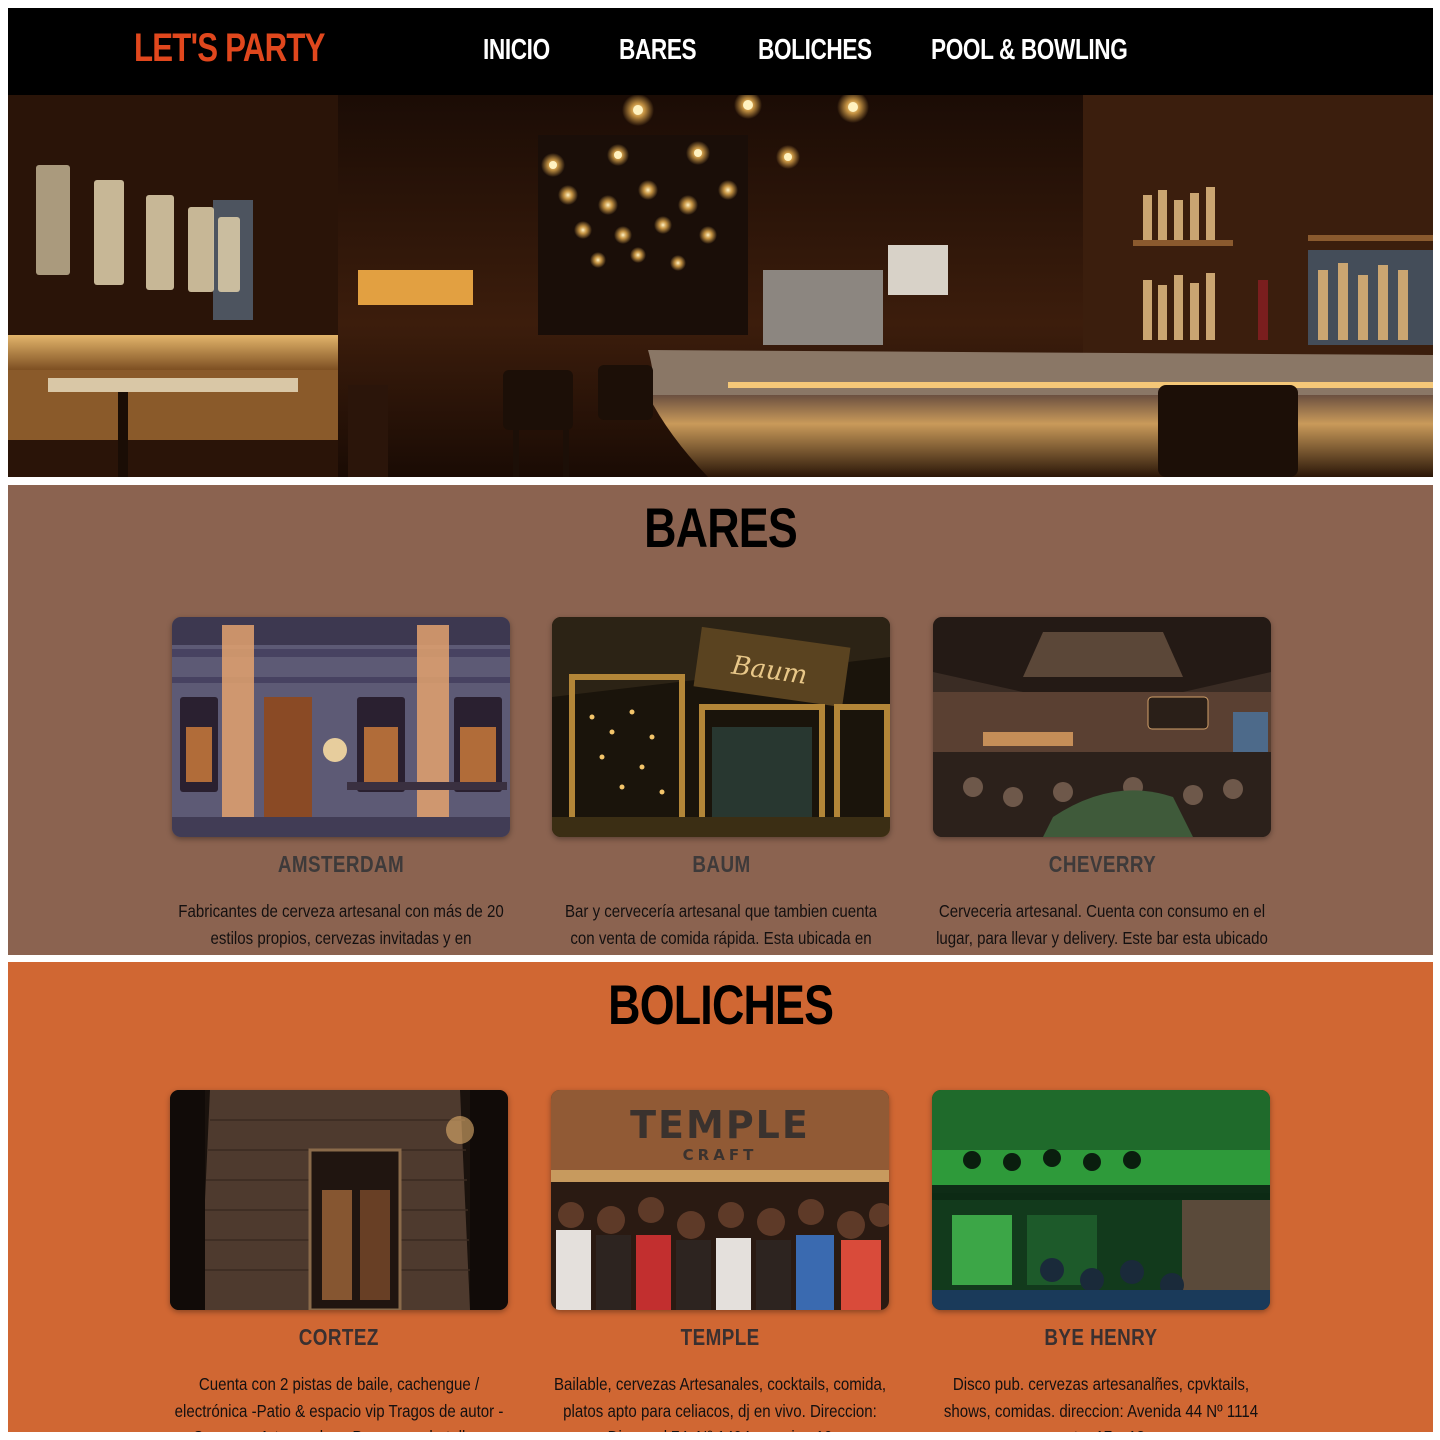 The height and width of the screenshot is (1440, 1440). Describe the element at coordinates (720, 1125) in the screenshot. I see `temple-sign-text: TEMPLE` at that location.